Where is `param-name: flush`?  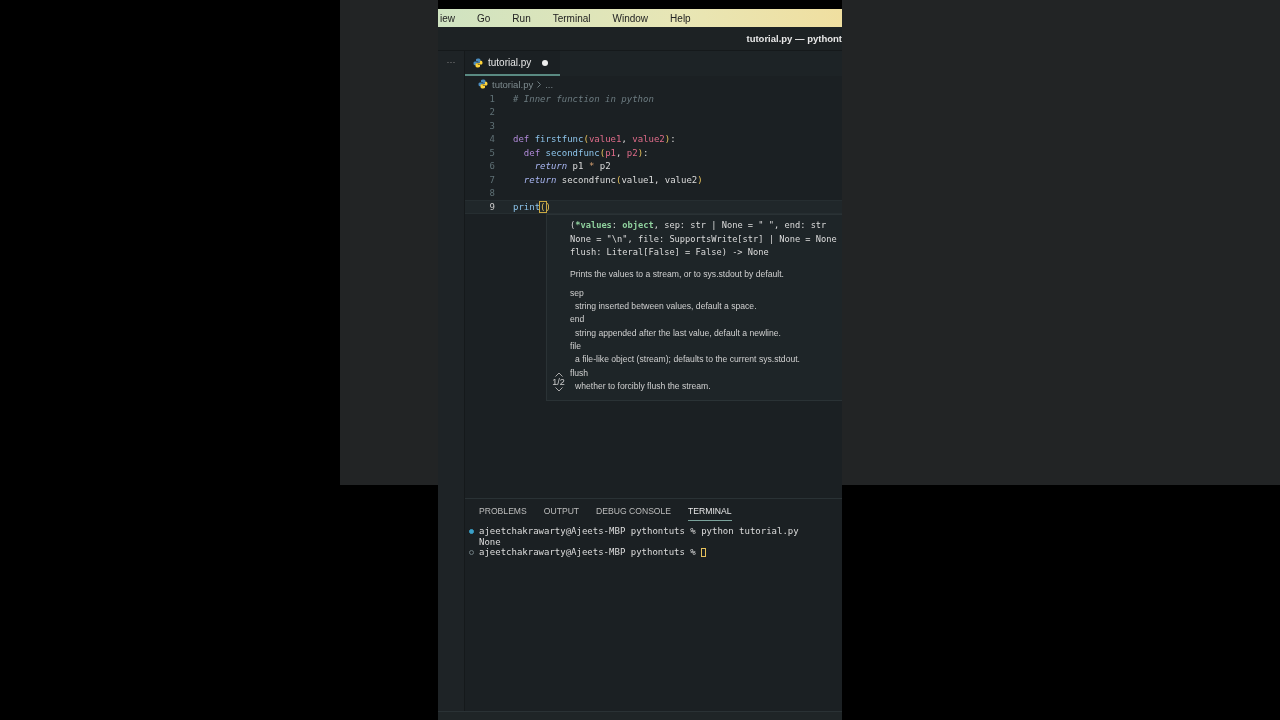
param-name: flush is located at coordinates (580, 373).